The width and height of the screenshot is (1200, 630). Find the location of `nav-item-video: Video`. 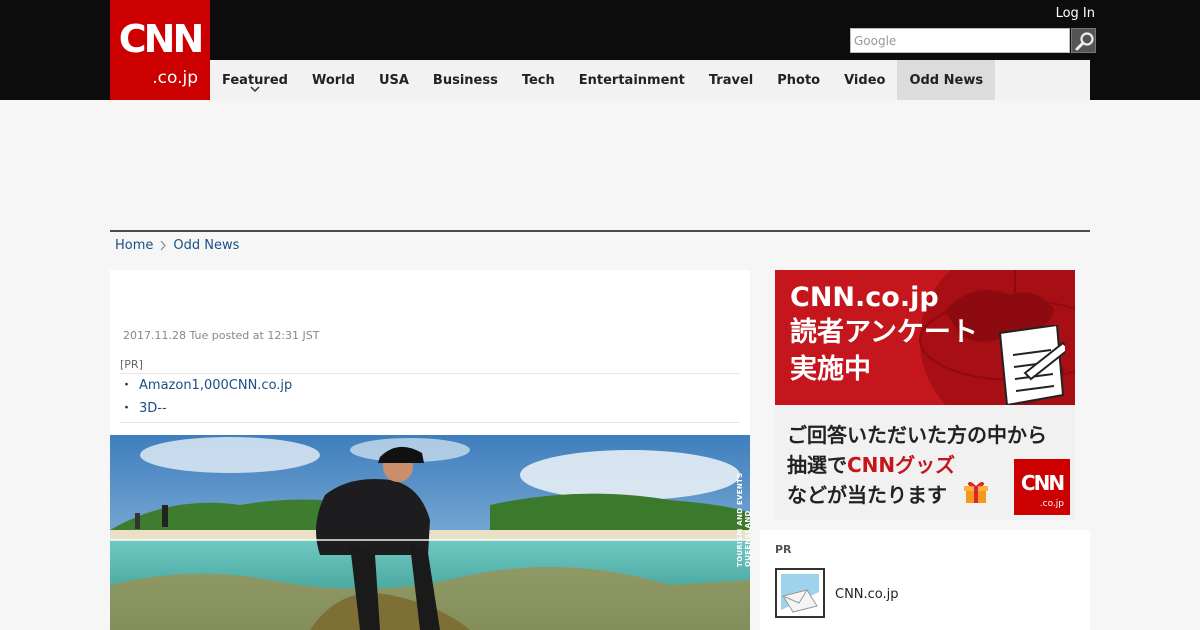

nav-item-video: Video is located at coordinates (864, 80).